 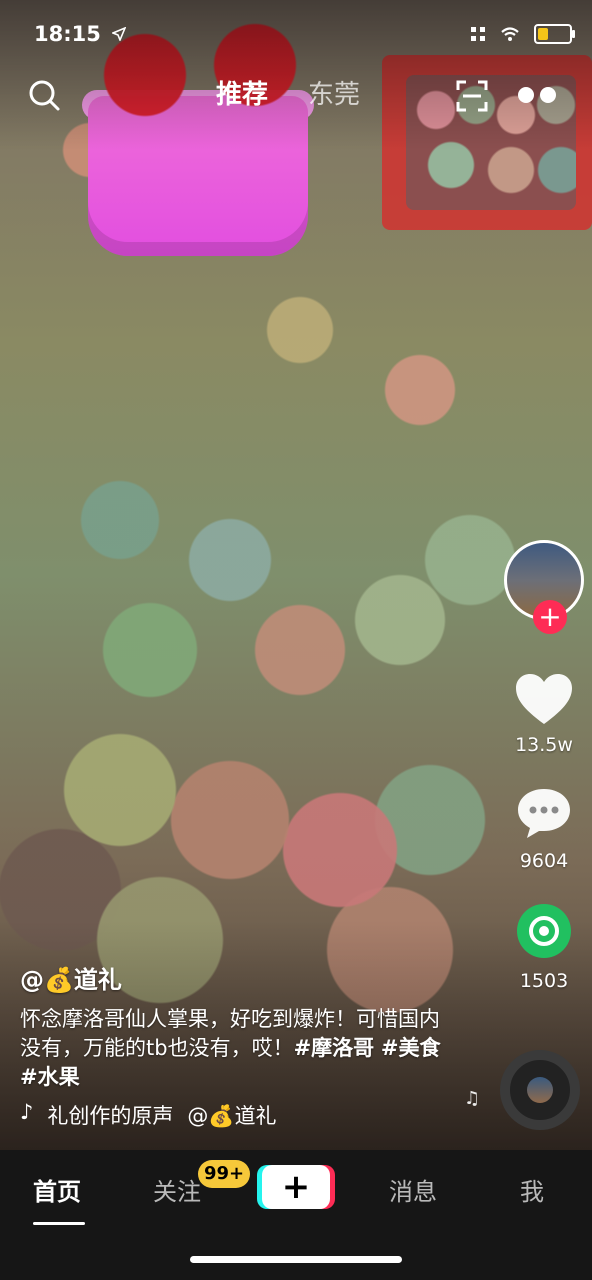 What do you see at coordinates (537, 95) in the screenshot?
I see `more-icon` at bounding box center [537, 95].